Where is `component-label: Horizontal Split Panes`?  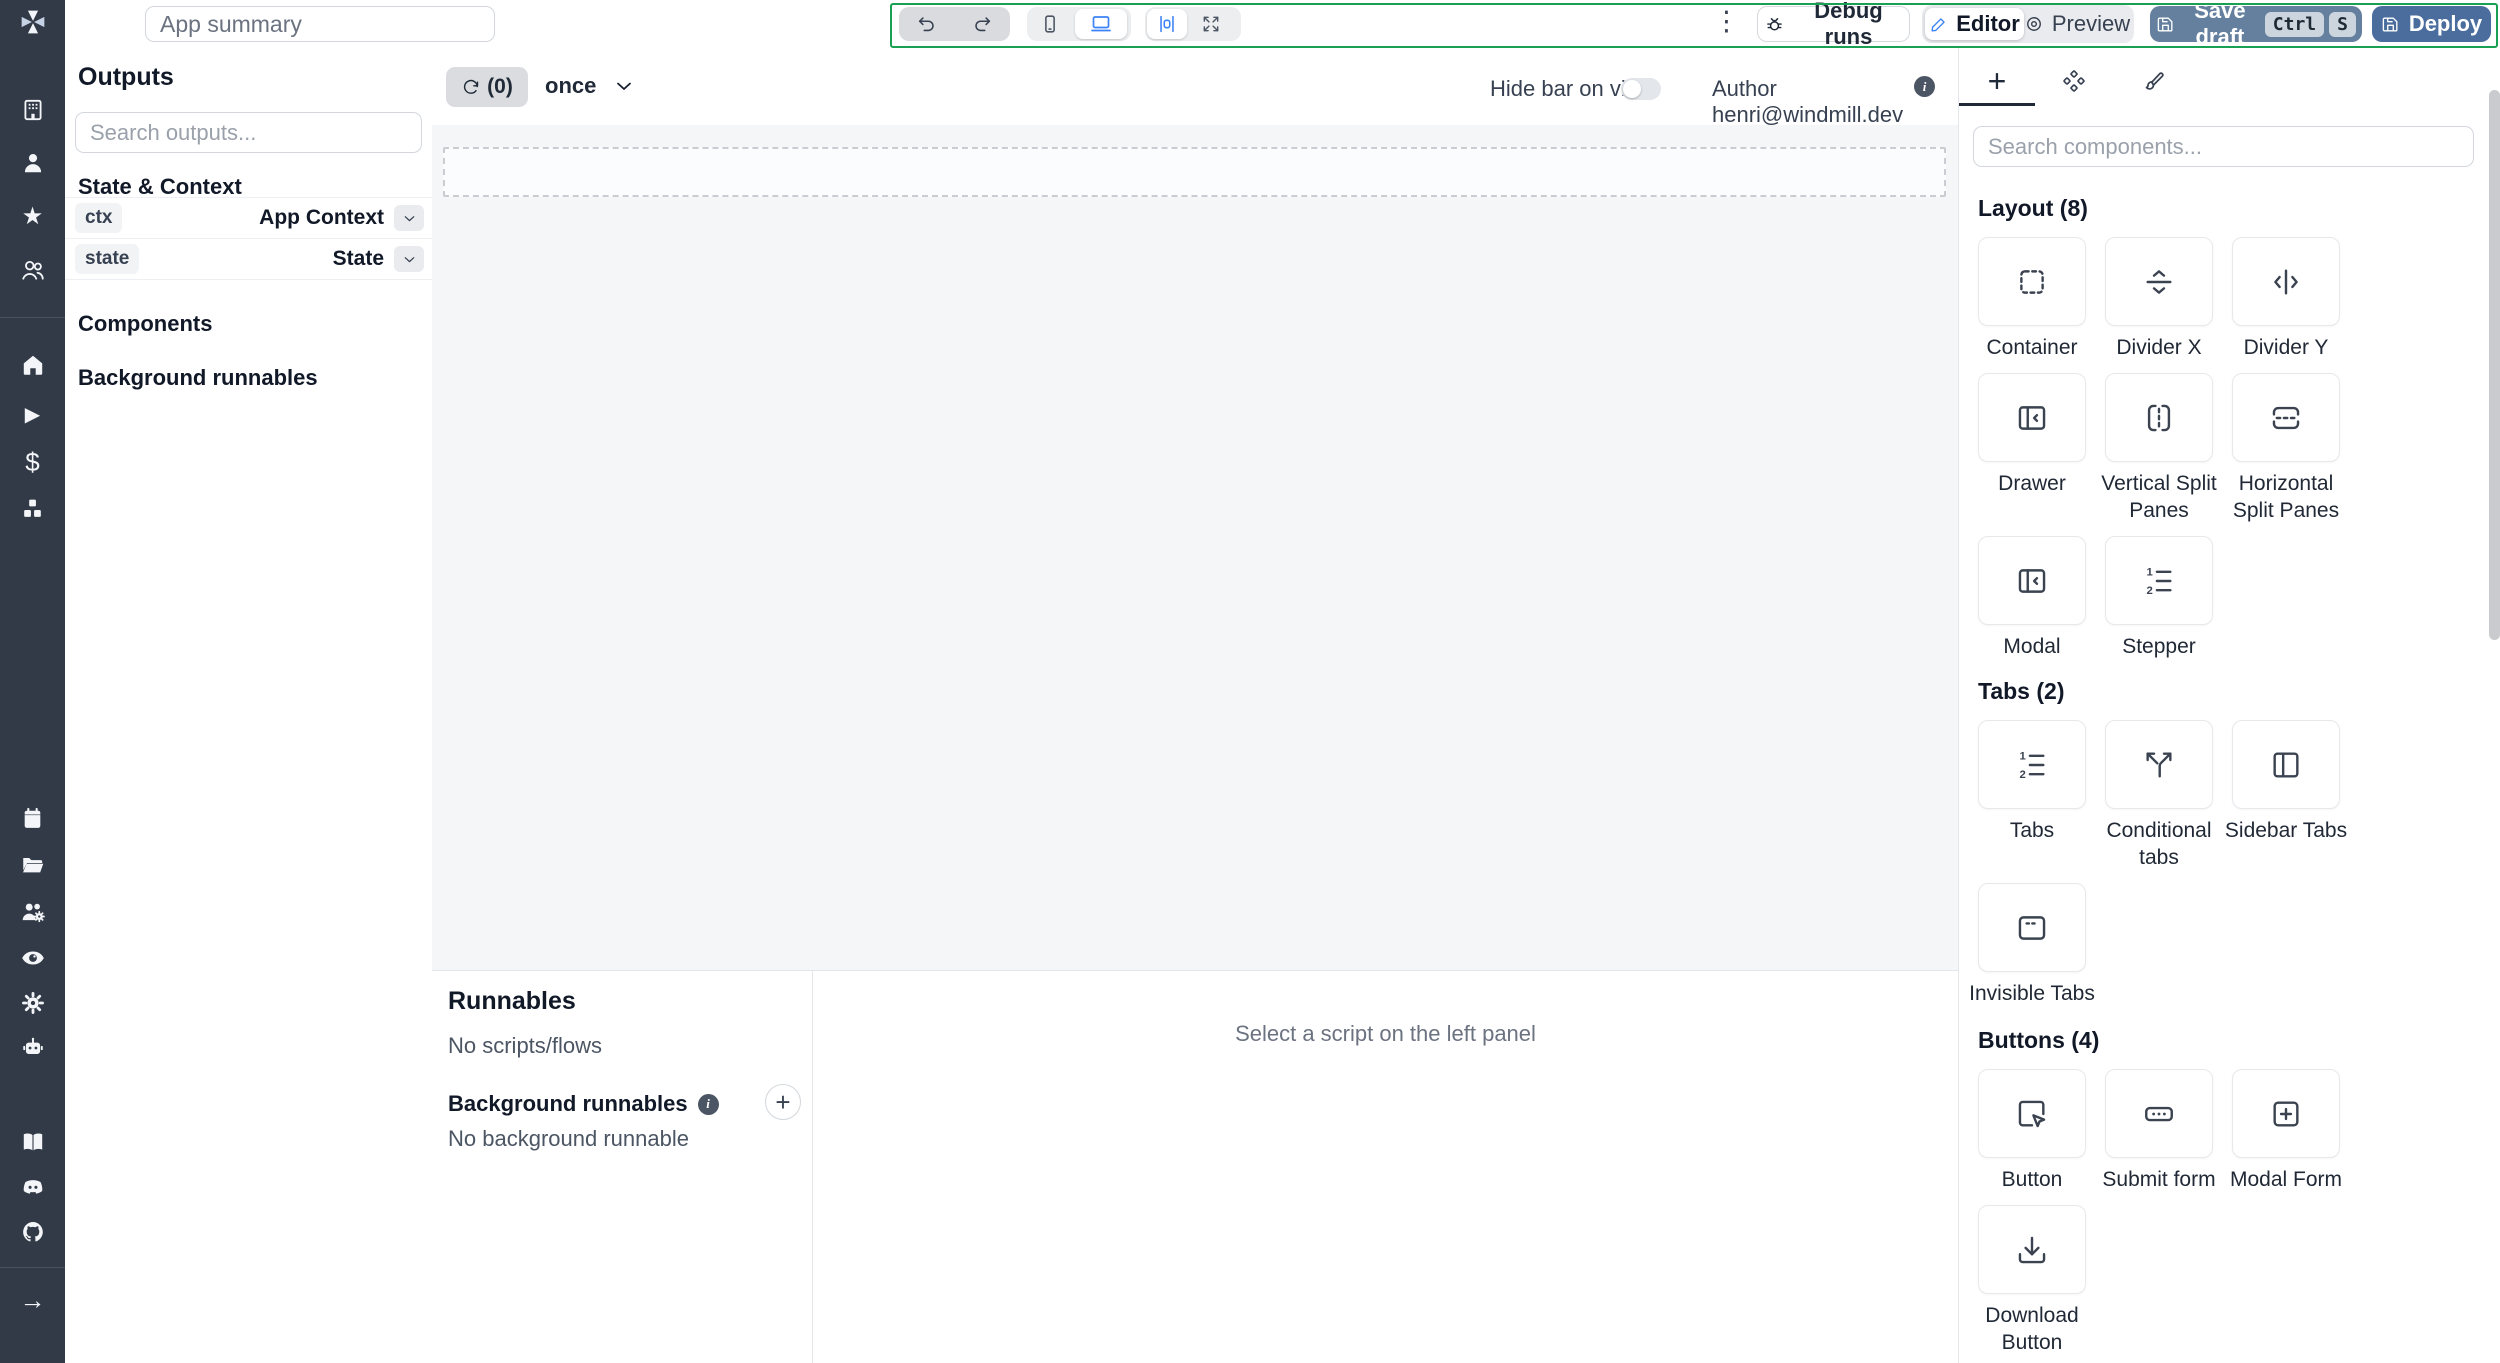 component-label: Horizontal Split Panes is located at coordinates (2286, 497).